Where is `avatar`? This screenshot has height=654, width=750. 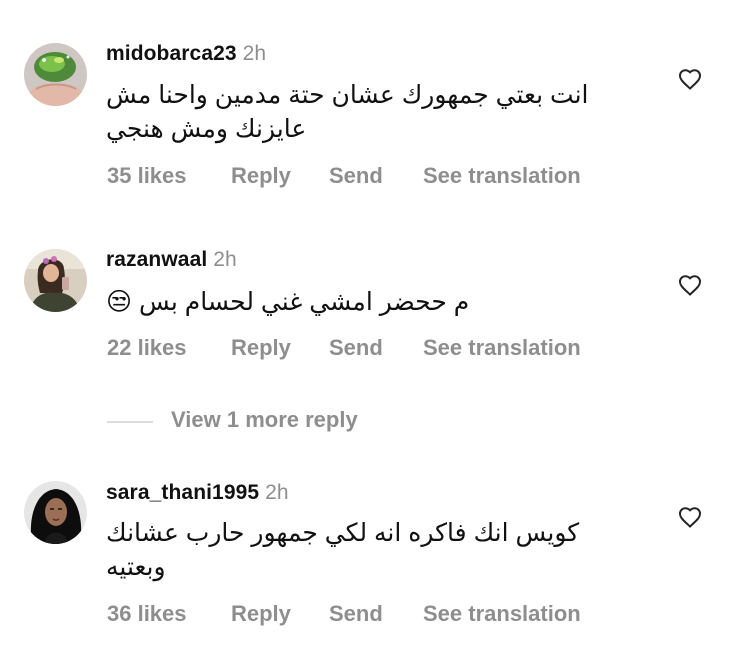
avatar is located at coordinates (55, 512).